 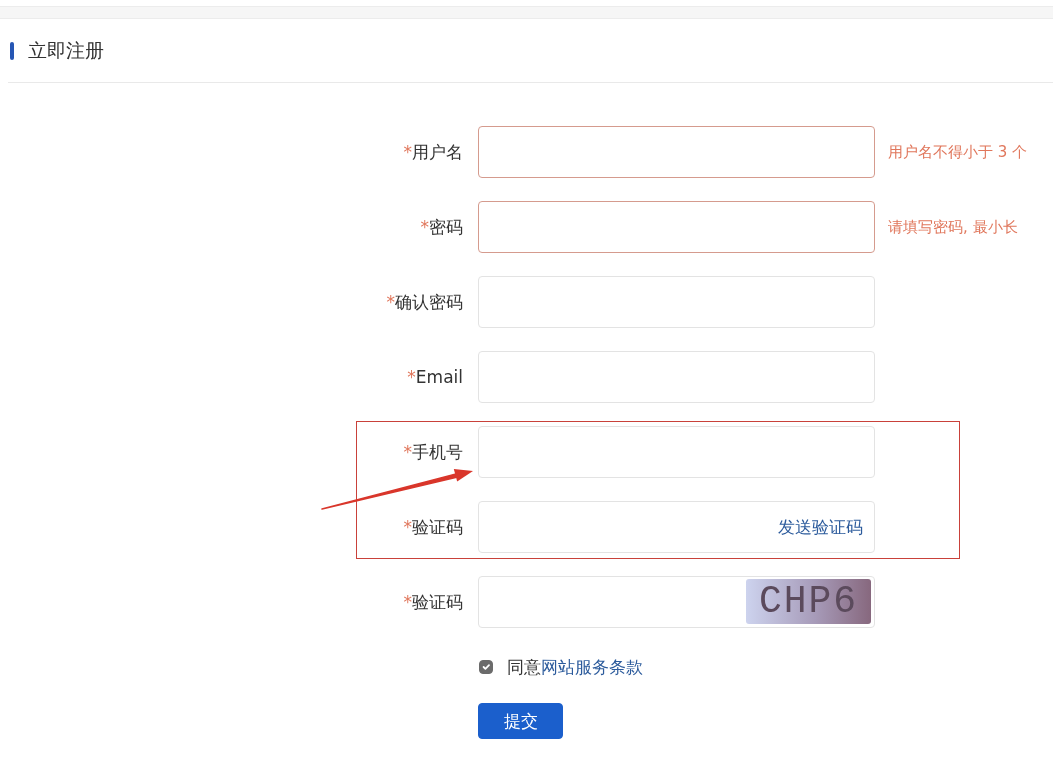 I want to click on agree-checkbox, so click(x=486, y=667).